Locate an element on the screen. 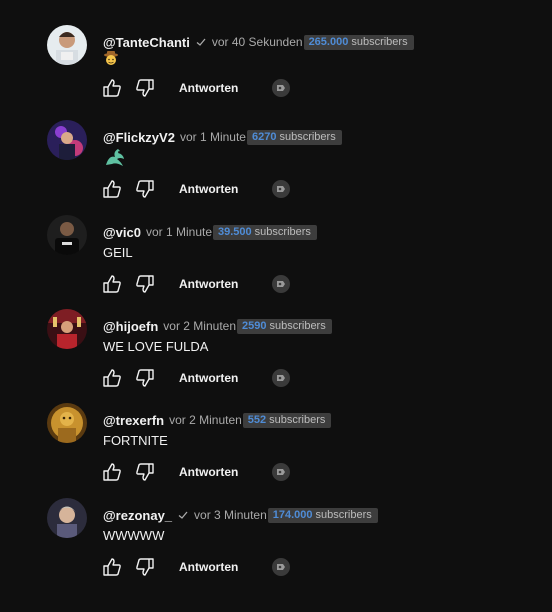 This screenshot has height=612, width=552. comment-text: WWWWW is located at coordinates (134, 535).